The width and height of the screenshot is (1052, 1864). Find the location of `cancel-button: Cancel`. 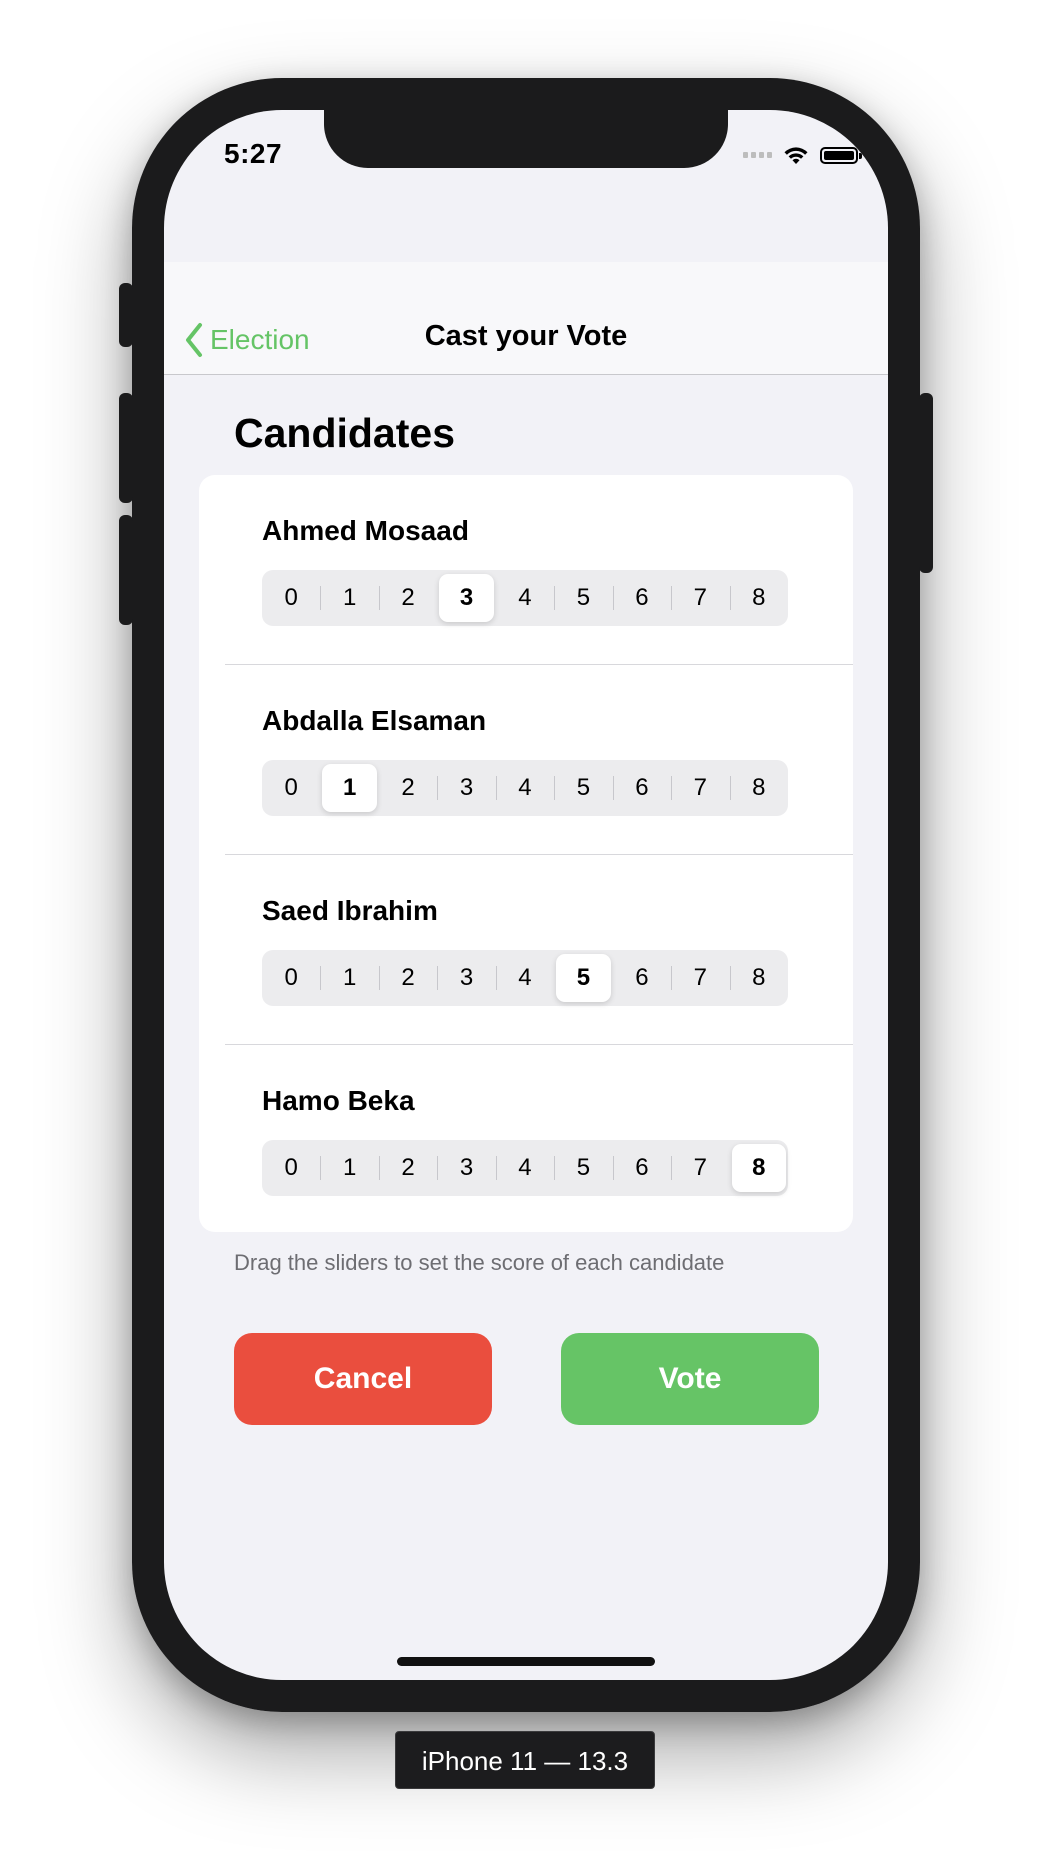

cancel-button: Cancel is located at coordinates (363, 1379).